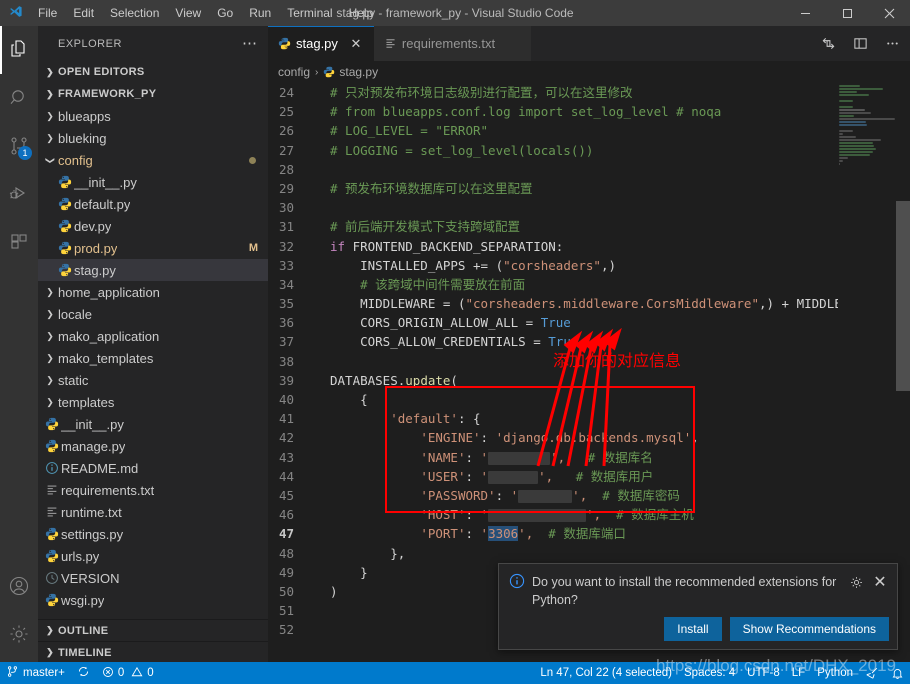 The height and width of the screenshot is (684, 910). I want to click on menu-item-run: Run, so click(260, 13).